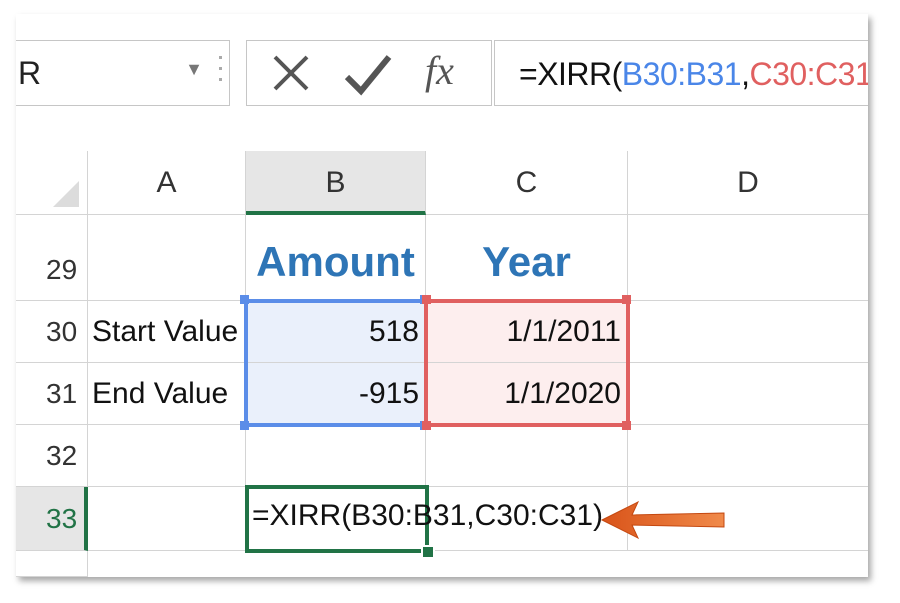 This screenshot has height=603, width=900. What do you see at coordinates (748, 258) in the screenshot?
I see `cell-d29` at bounding box center [748, 258].